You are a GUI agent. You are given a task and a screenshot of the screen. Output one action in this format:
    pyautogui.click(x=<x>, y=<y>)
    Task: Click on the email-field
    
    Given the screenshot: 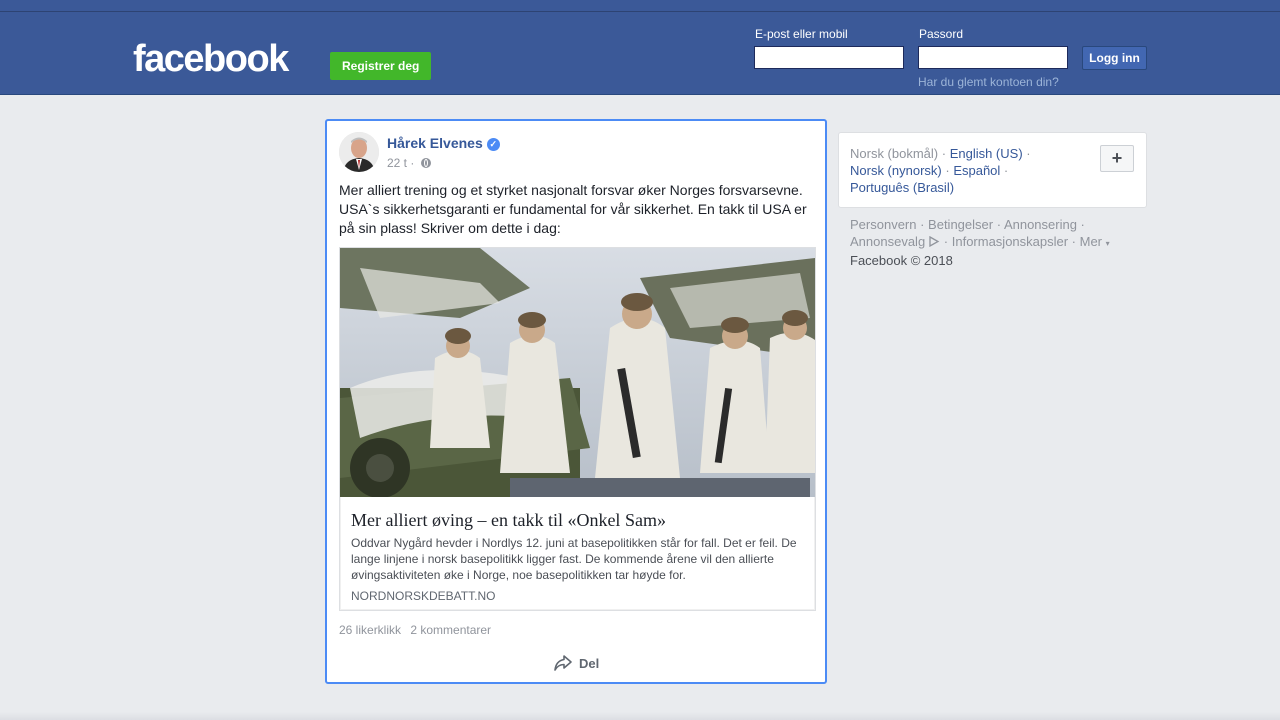 What is the action you would take?
    pyautogui.click(x=829, y=57)
    